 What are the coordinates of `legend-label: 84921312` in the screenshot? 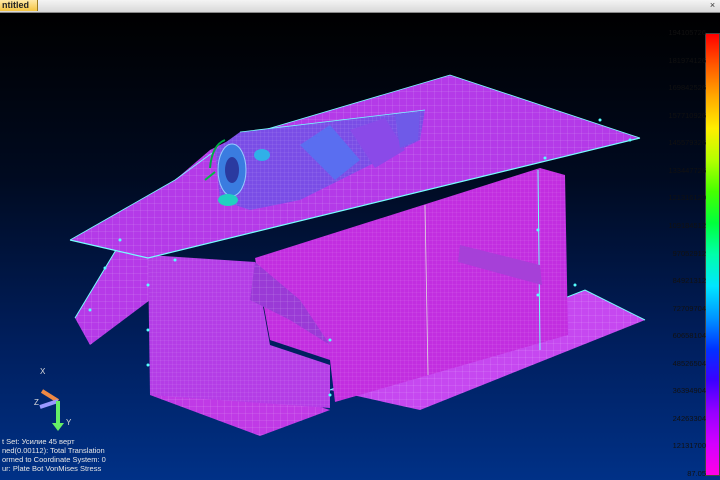 It's located at (689, 281).